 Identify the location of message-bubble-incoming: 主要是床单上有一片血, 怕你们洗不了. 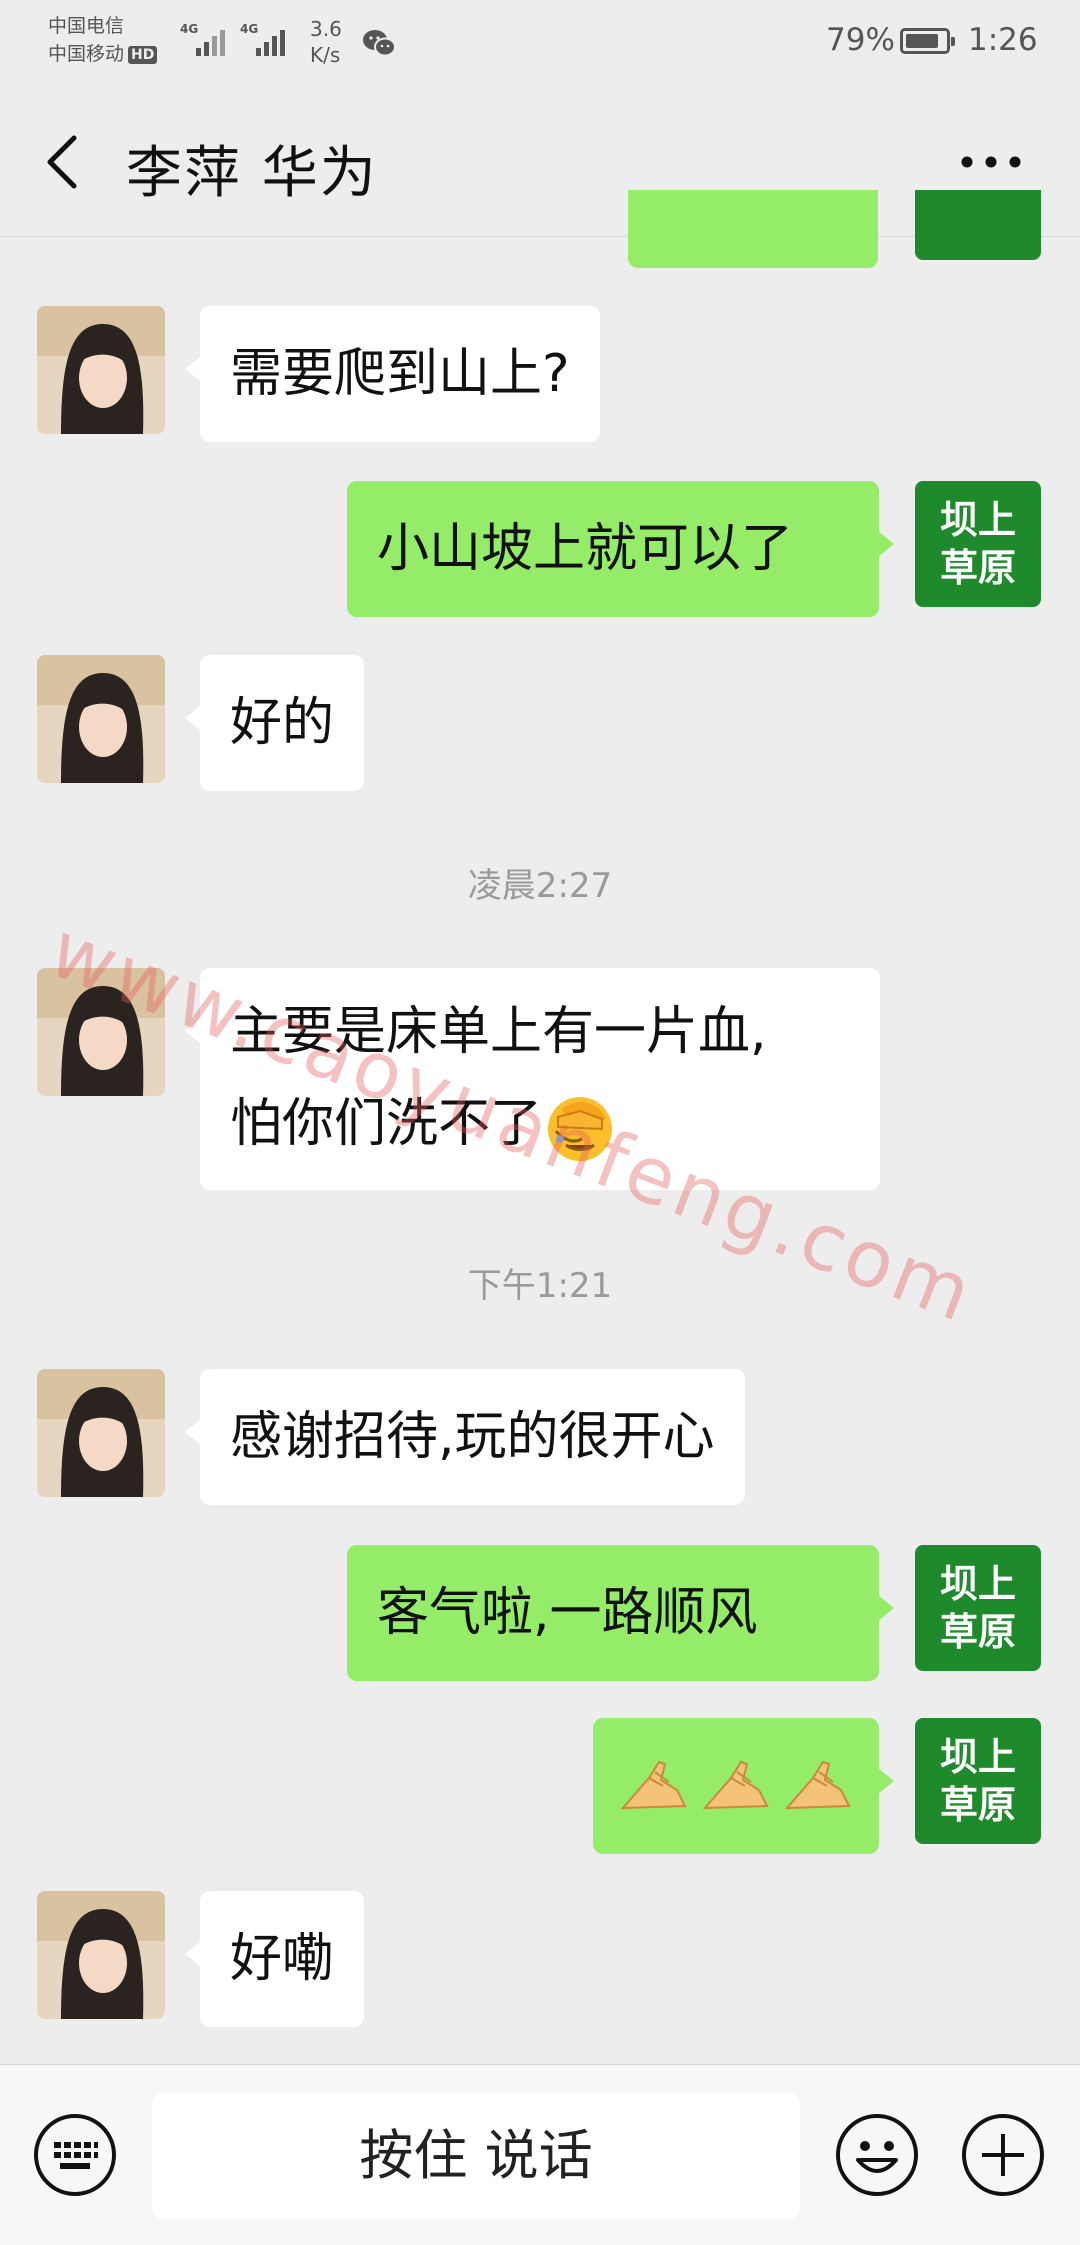
(532, 1079).